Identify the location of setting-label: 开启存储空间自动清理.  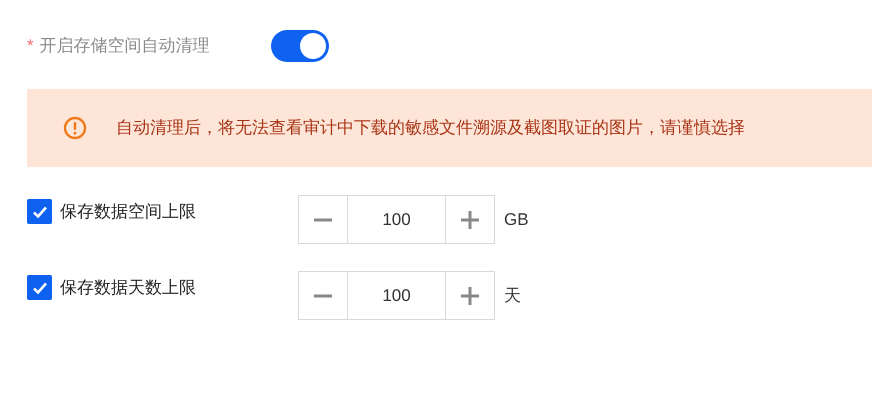
(125, 46).